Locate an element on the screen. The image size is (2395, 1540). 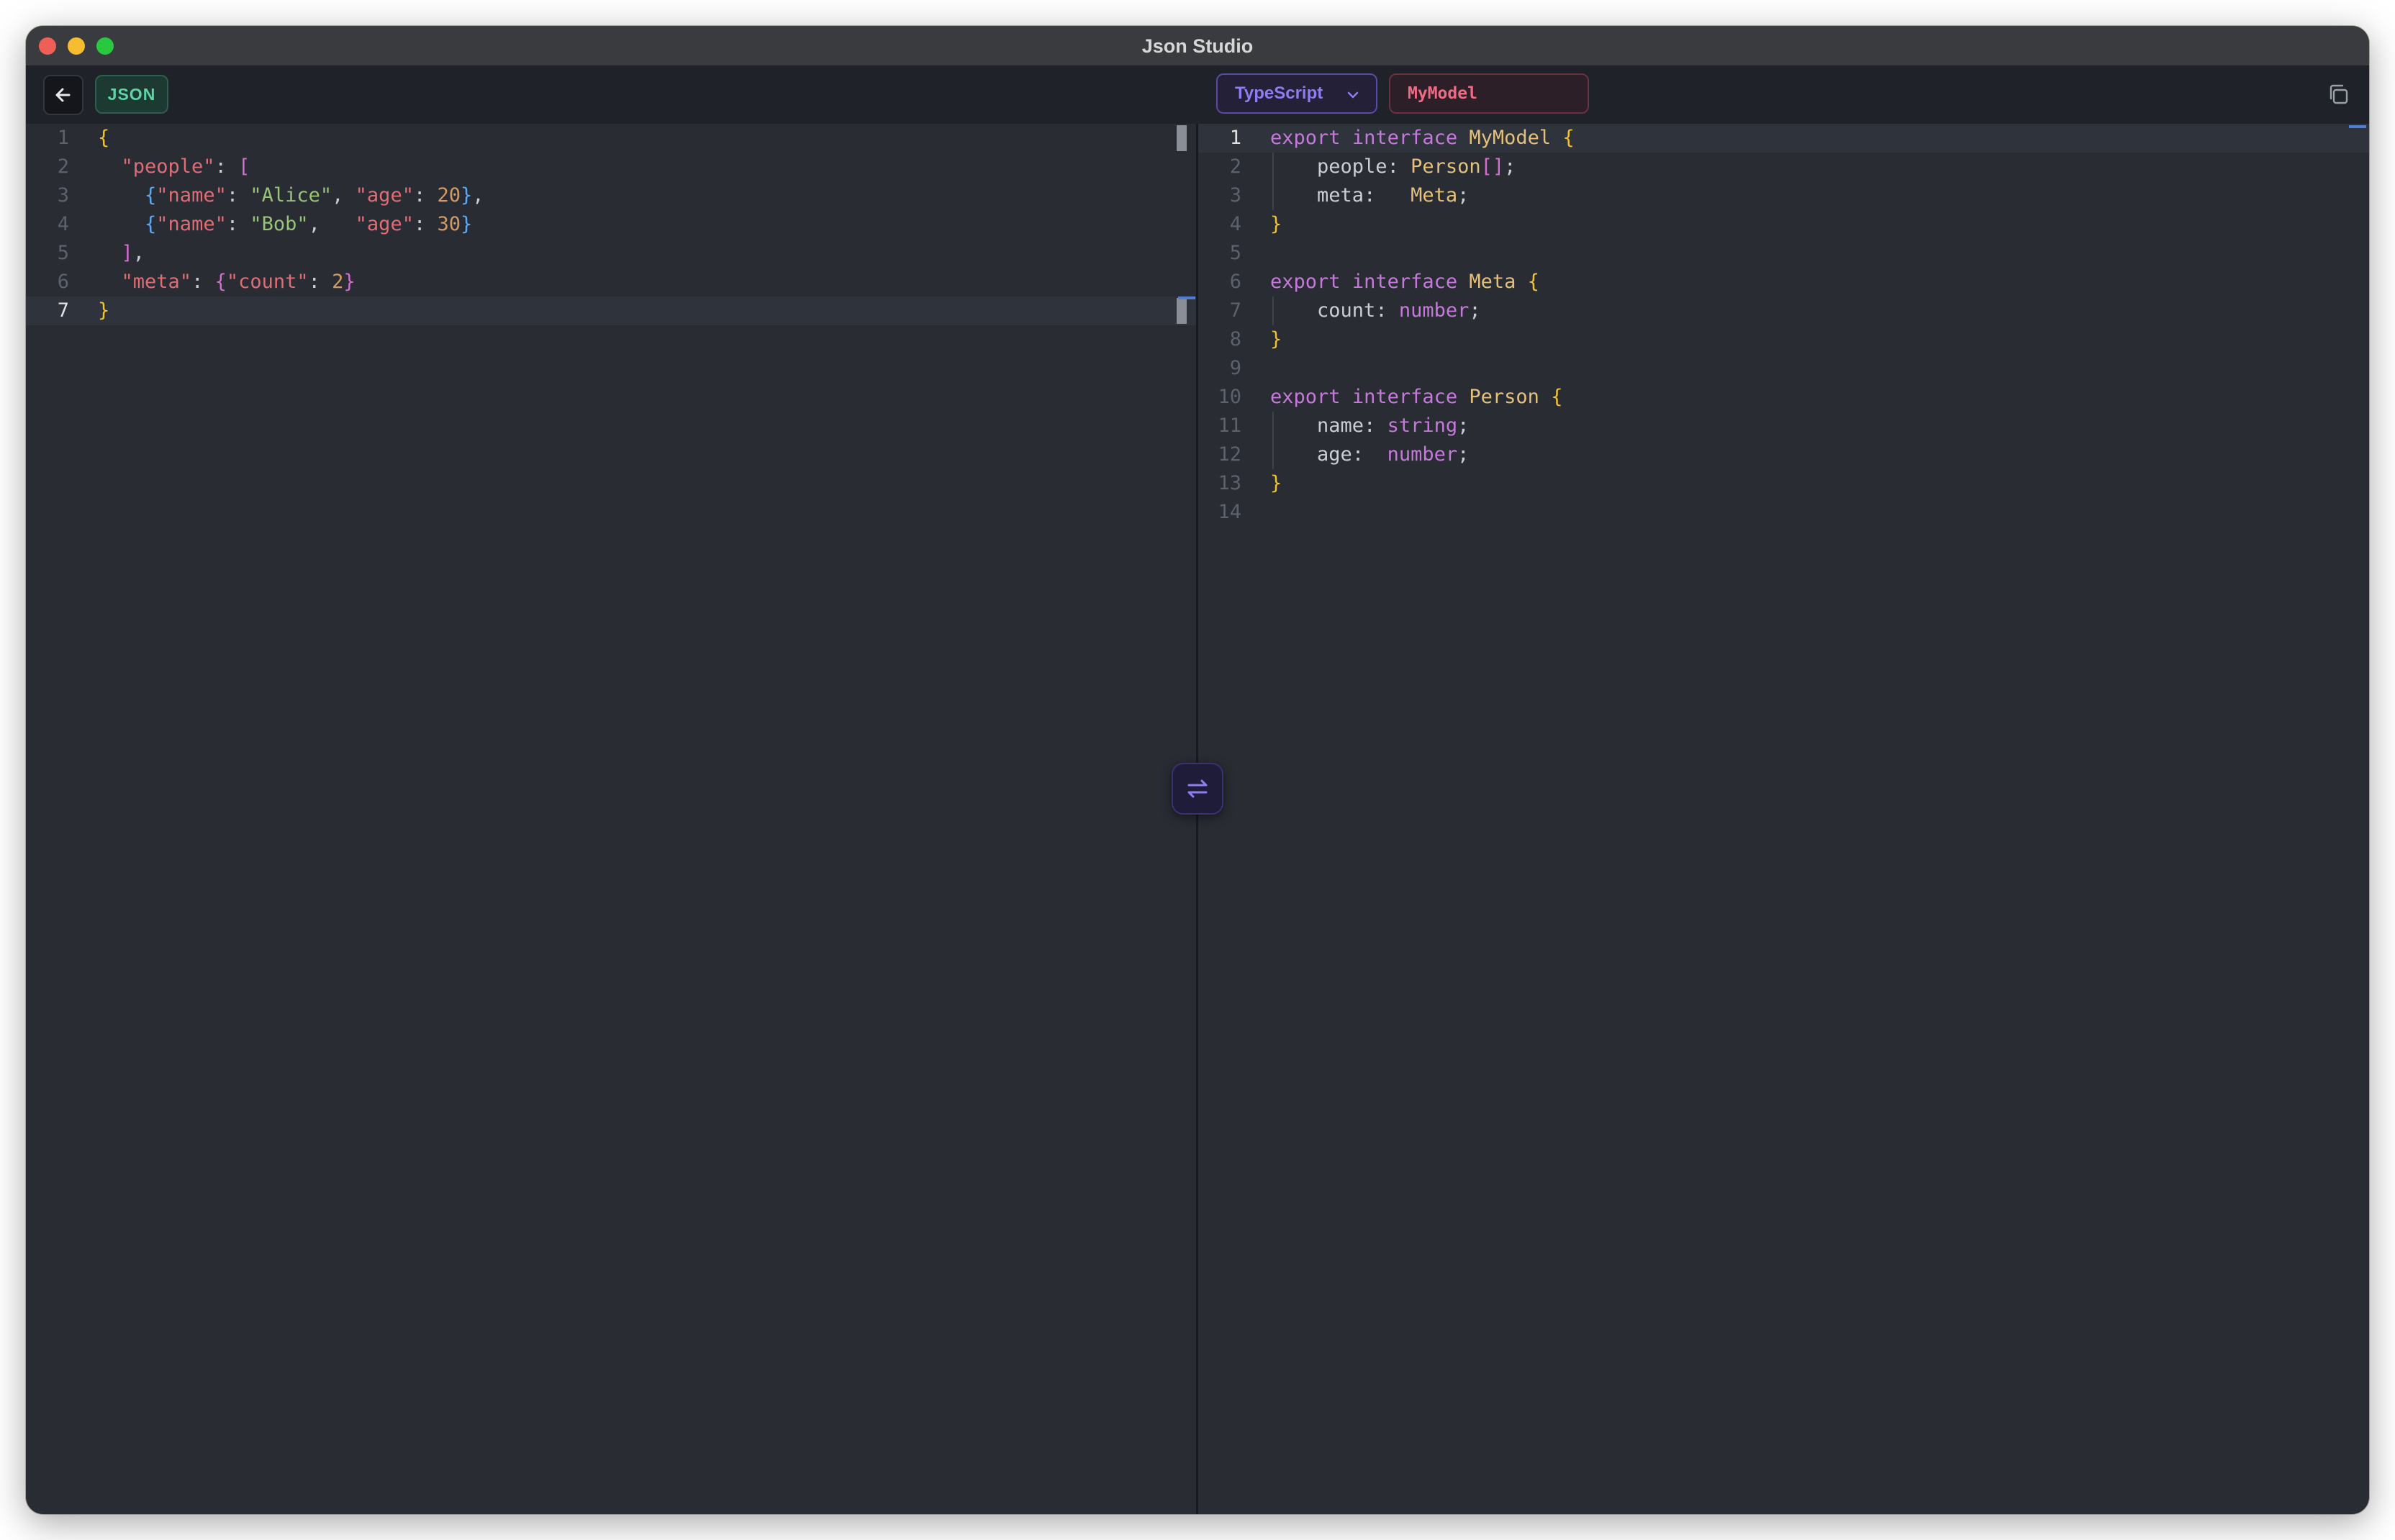
code-token: meta is located at coordinates (1340, 195).